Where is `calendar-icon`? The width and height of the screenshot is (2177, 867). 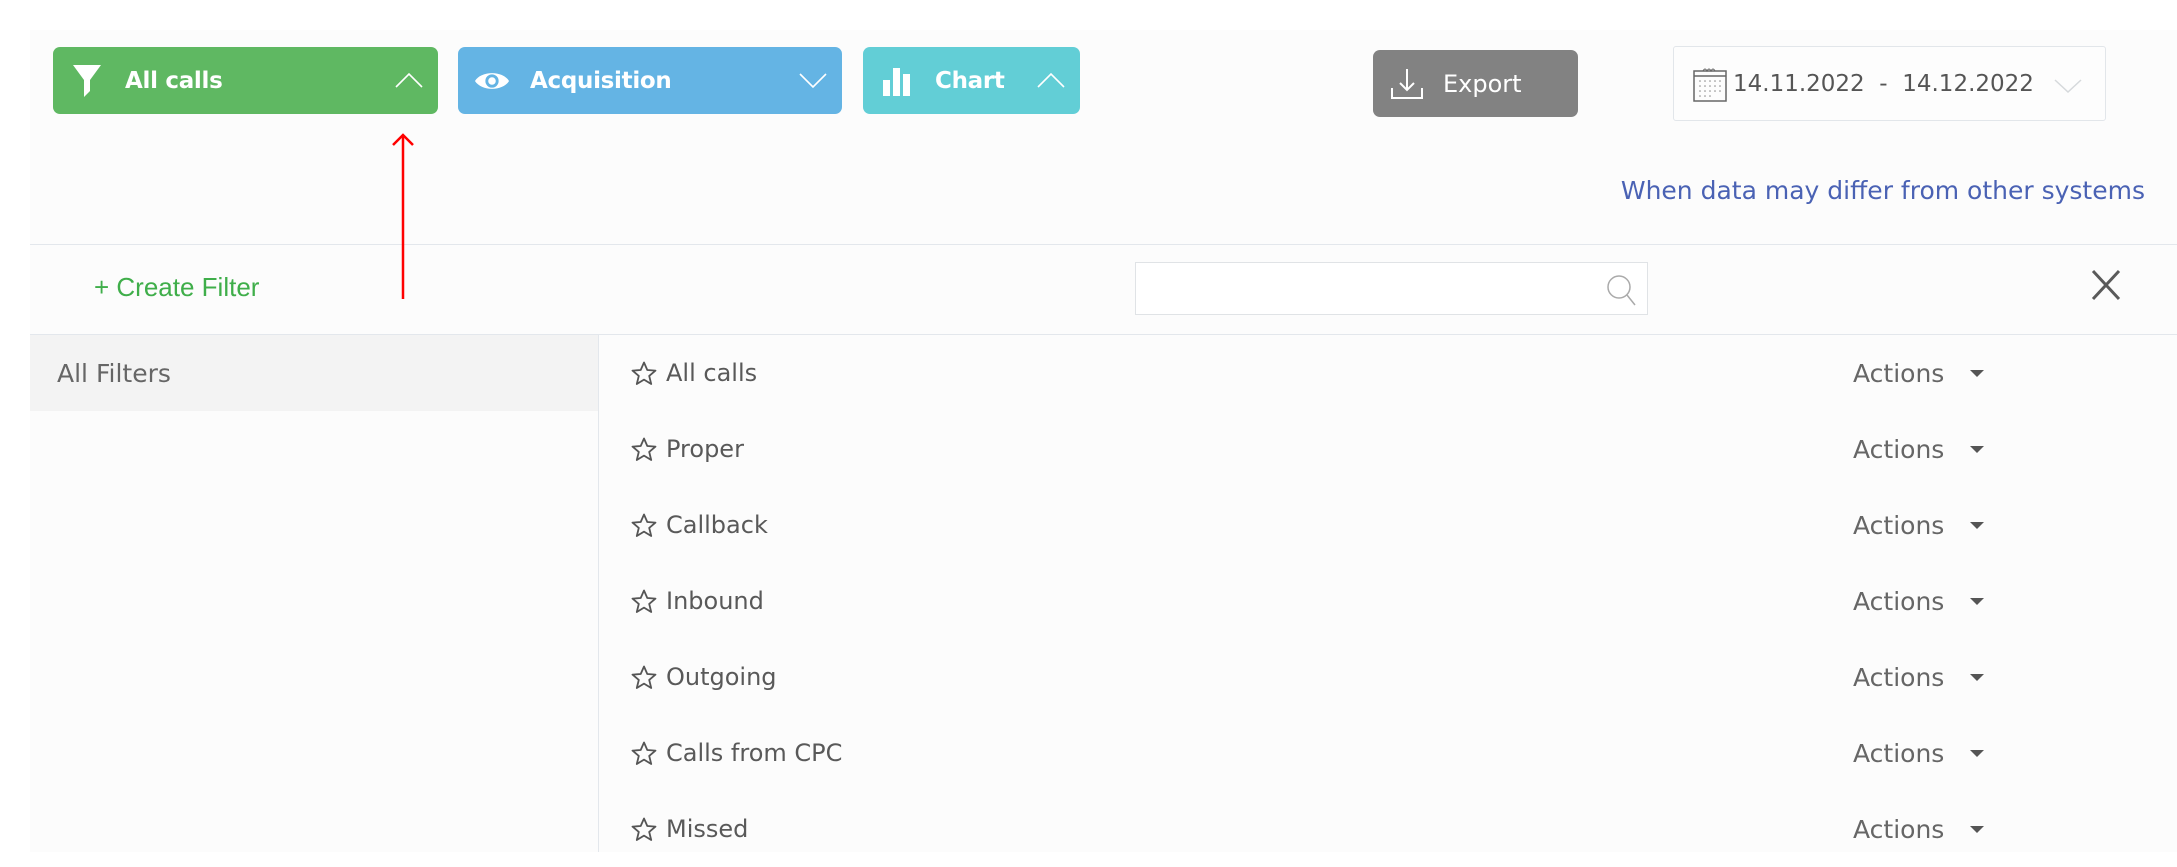 calendar-icon is located at coordinates (1710, 85).